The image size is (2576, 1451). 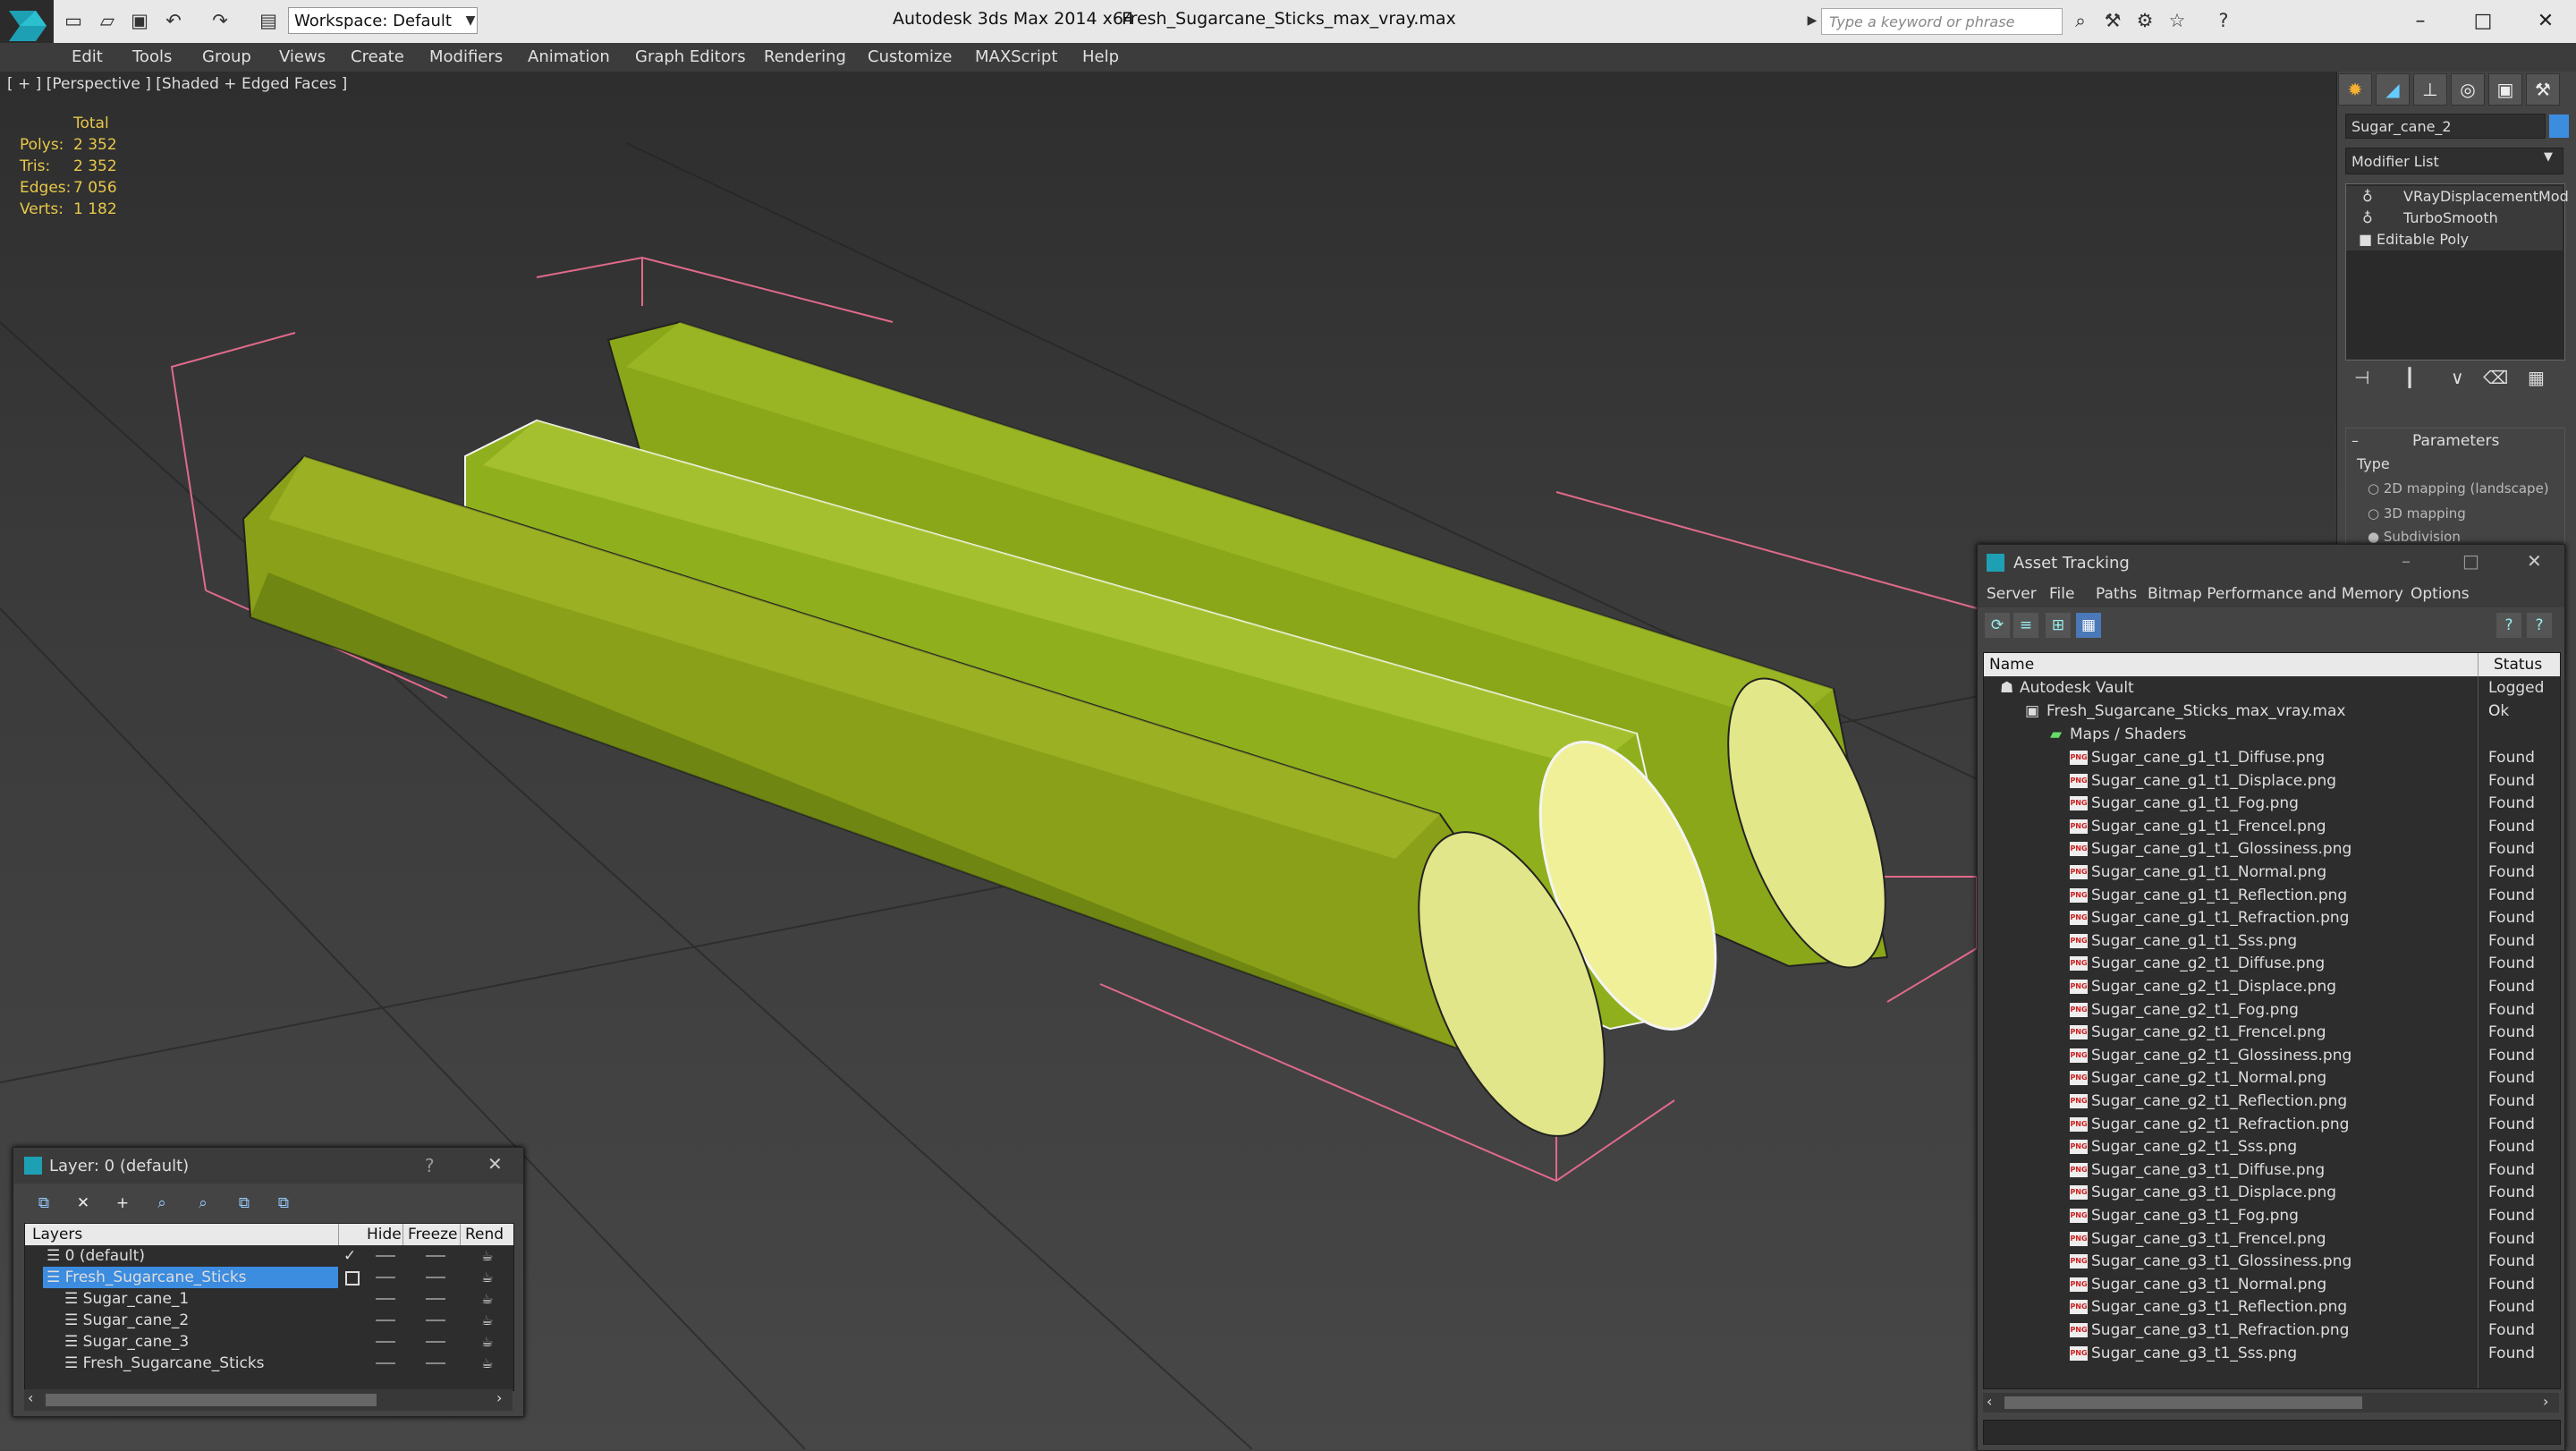 What do you see at coordinates (2272, 1010) in the screenshot?
I see `asset-row-map: PNG Sugar_cane_g2_t1_Fog.png Found` at bounding box center [2272, 1010].